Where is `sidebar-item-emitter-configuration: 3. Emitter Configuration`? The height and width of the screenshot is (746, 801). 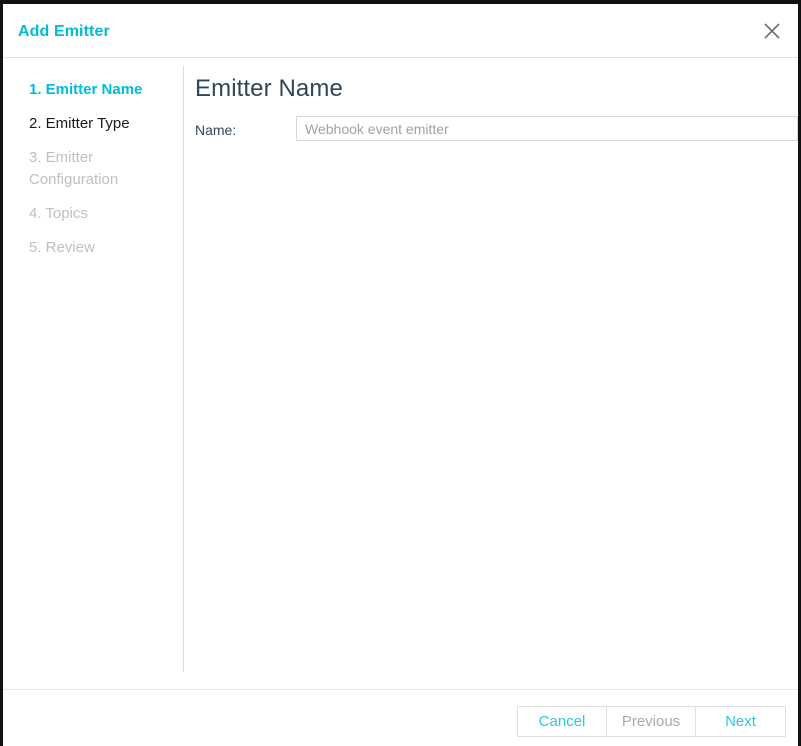
sidebar-item-emitter-configuration: 3. Emitter Configuration is located at coordinates (93, 169).